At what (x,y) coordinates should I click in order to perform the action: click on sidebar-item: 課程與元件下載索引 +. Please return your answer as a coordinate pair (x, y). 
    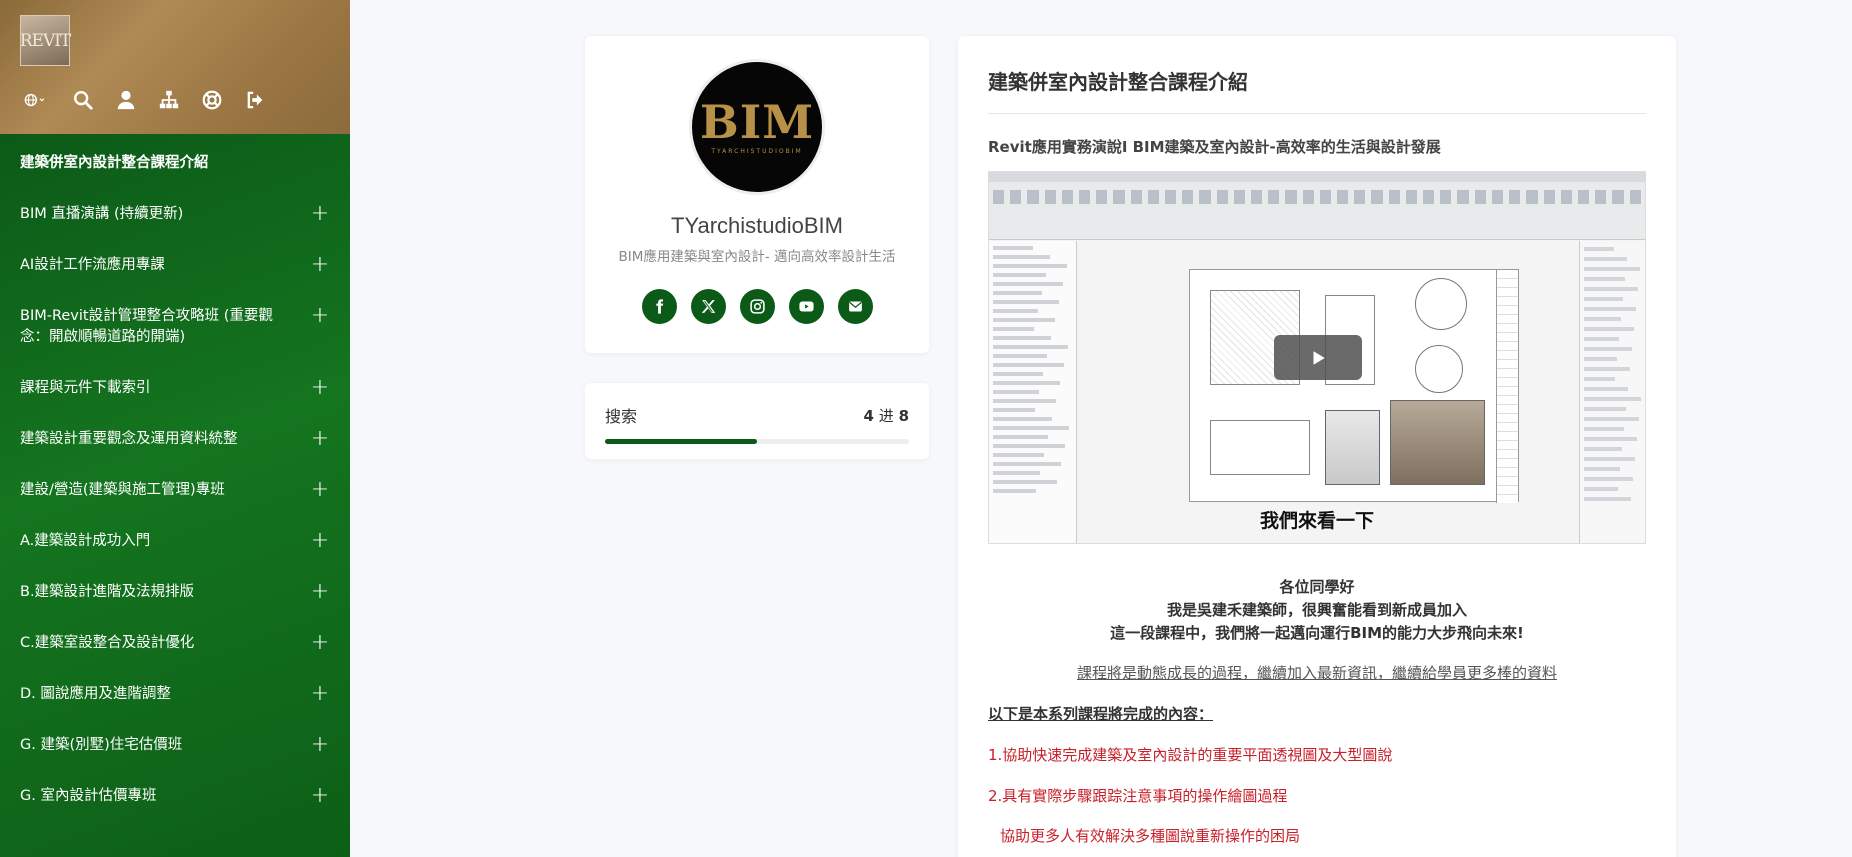
    Looking at the image, I should click on (175, 403).